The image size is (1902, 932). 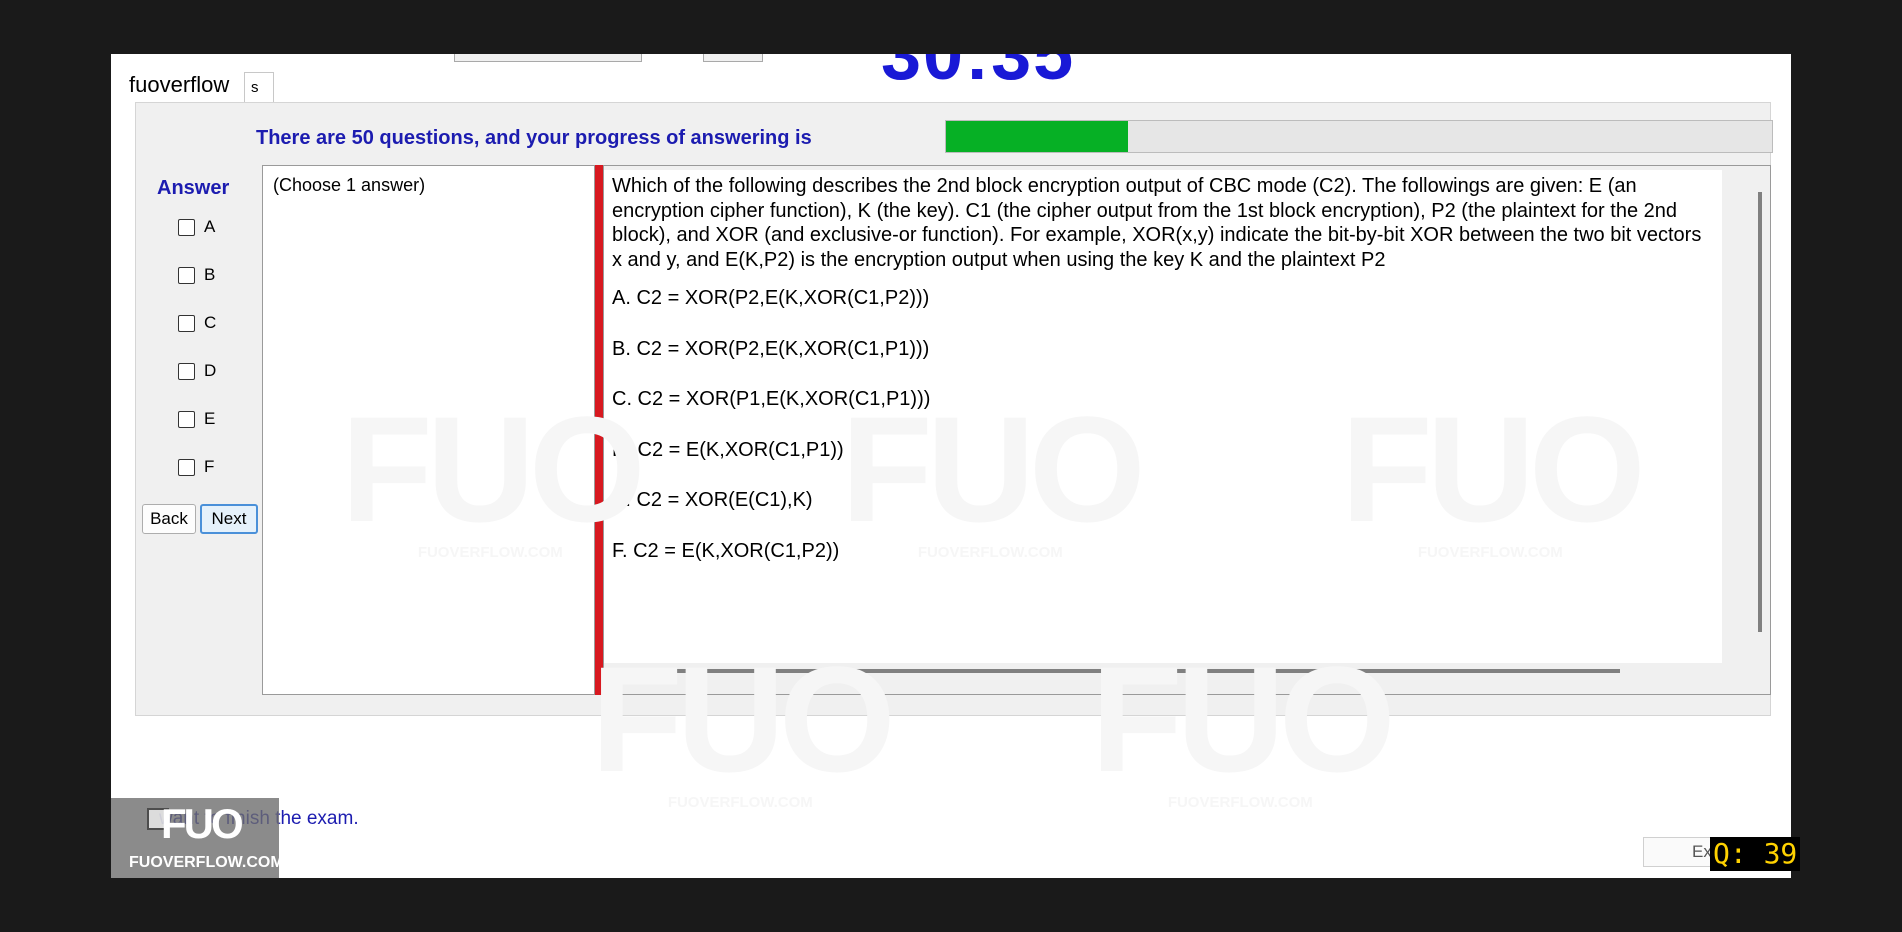 I want to click on answer-option-f: F, so click(x=196, y=467).